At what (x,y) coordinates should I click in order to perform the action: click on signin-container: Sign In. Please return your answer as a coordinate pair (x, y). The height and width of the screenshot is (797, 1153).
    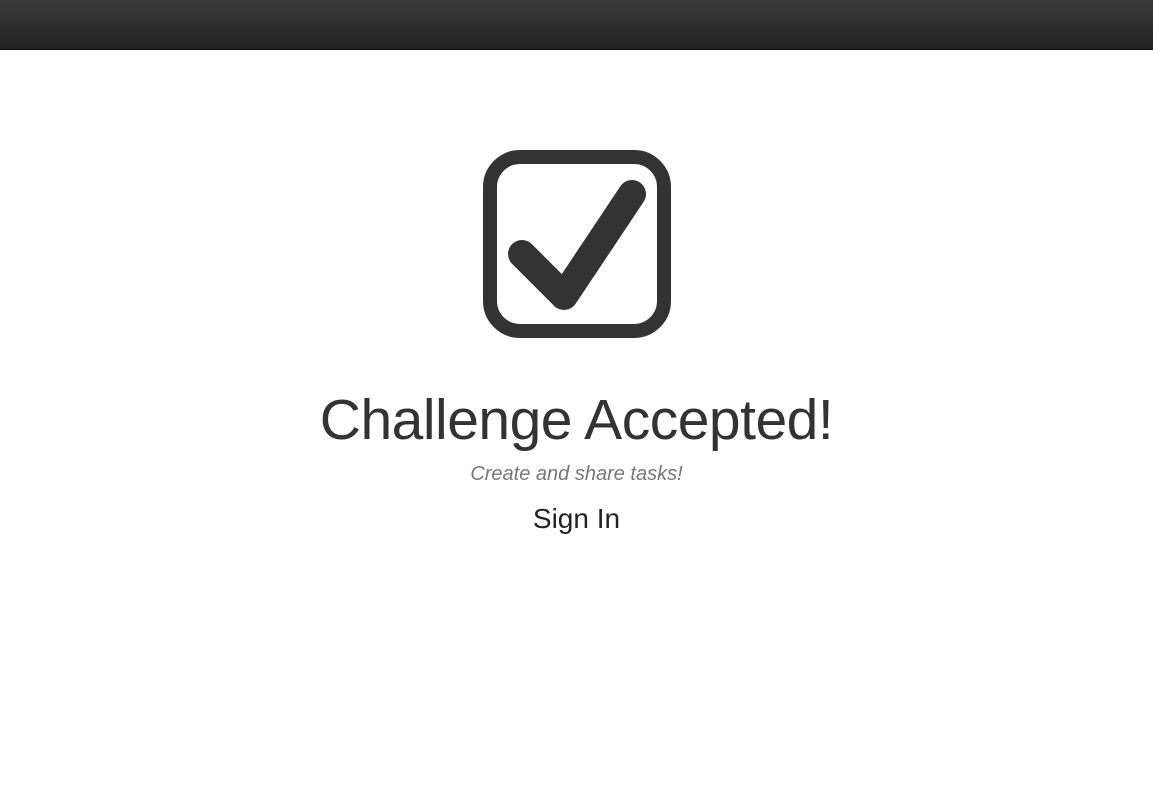
    Looking at the image, I should click on (576, 519).